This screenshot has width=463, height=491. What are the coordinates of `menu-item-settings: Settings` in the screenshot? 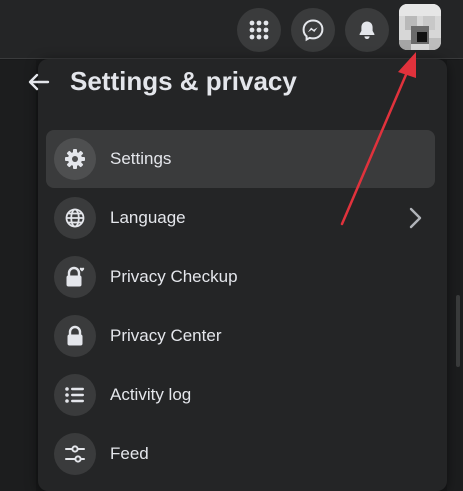 It's located at (240, 159).